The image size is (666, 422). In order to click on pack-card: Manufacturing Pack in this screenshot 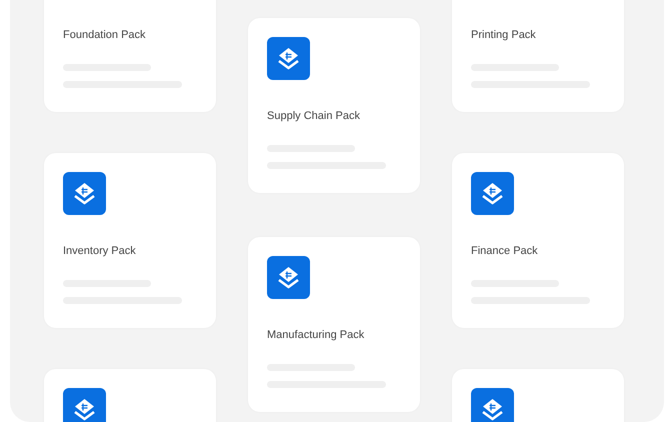, I will do `click(334, 324)`.